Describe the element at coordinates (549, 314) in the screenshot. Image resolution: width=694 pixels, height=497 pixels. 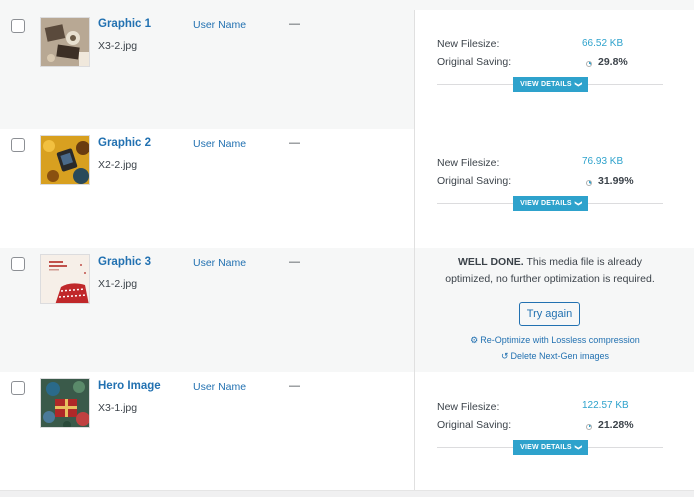
I see `try-again-button: Try again` at that location.